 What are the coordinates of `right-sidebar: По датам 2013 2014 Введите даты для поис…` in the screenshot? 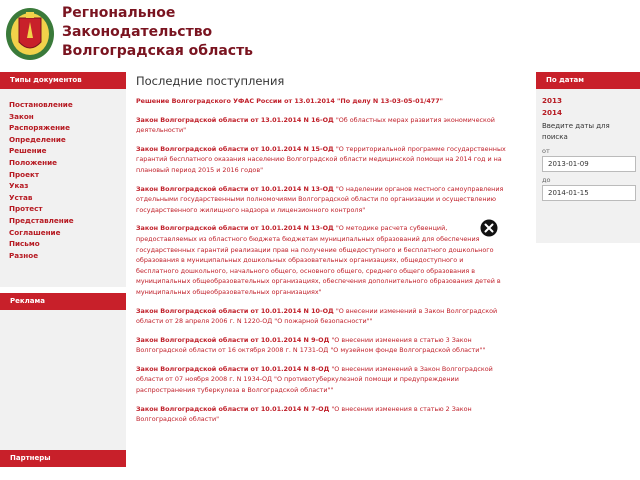 It's located at (588, 157).